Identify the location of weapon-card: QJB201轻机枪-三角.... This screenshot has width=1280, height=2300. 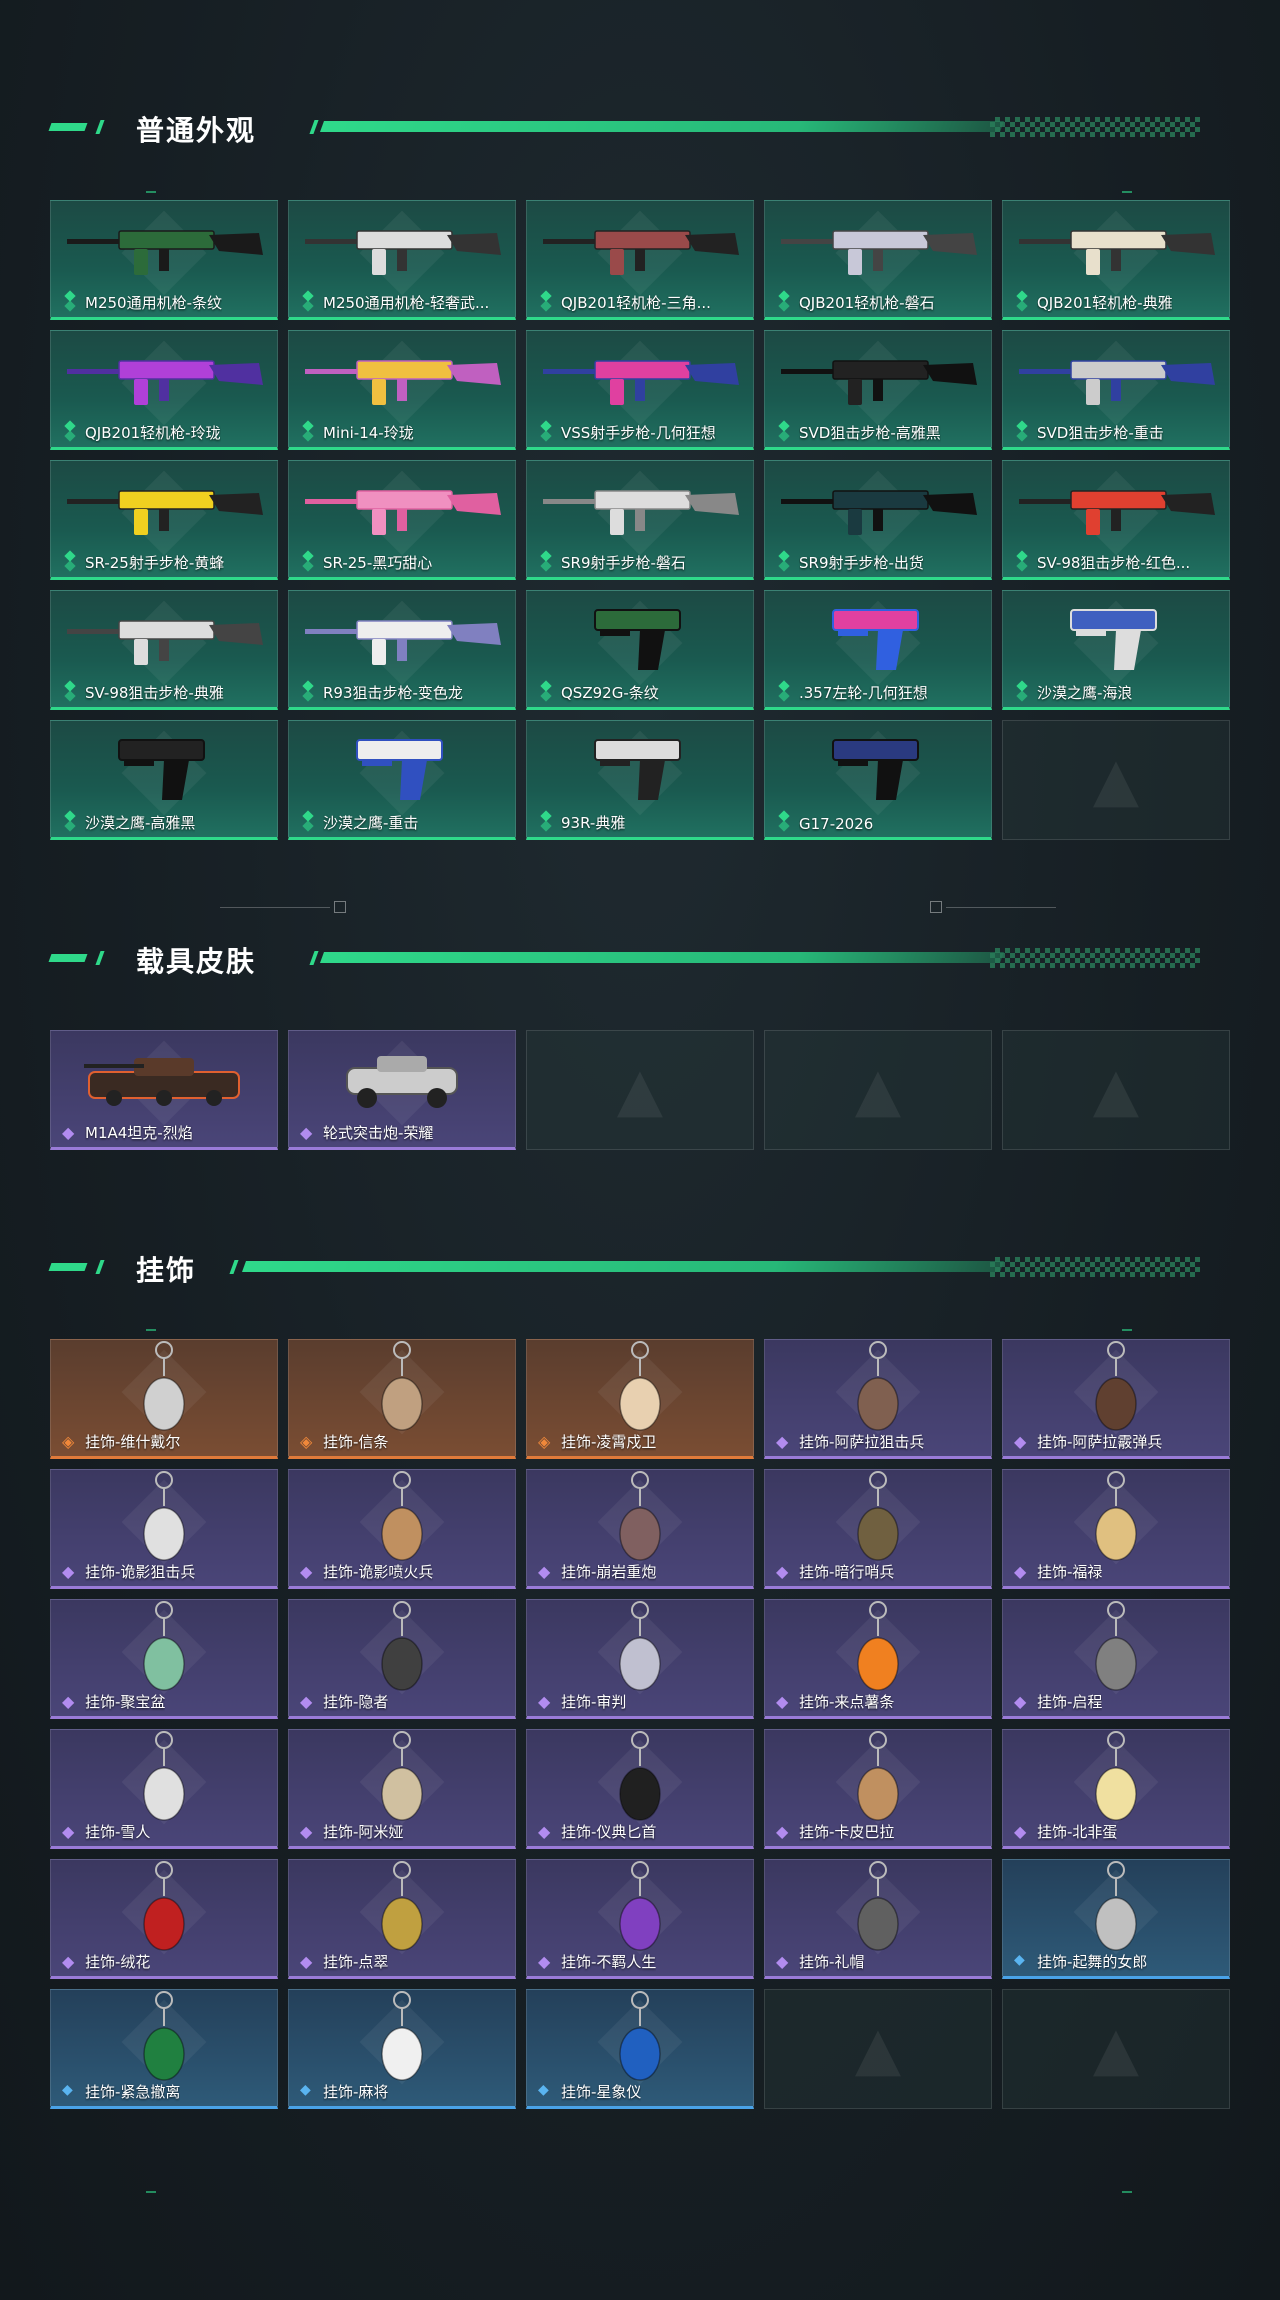
(640, 260).